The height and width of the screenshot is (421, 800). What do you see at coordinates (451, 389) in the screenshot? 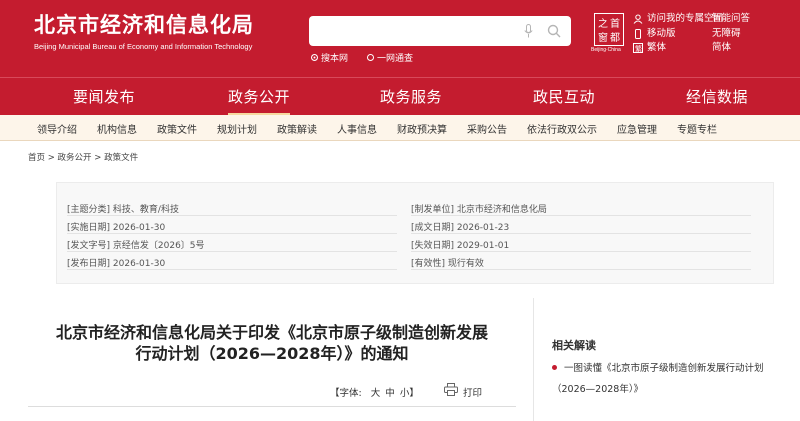
I see `printer-icon` at bounding box center [451, 389].